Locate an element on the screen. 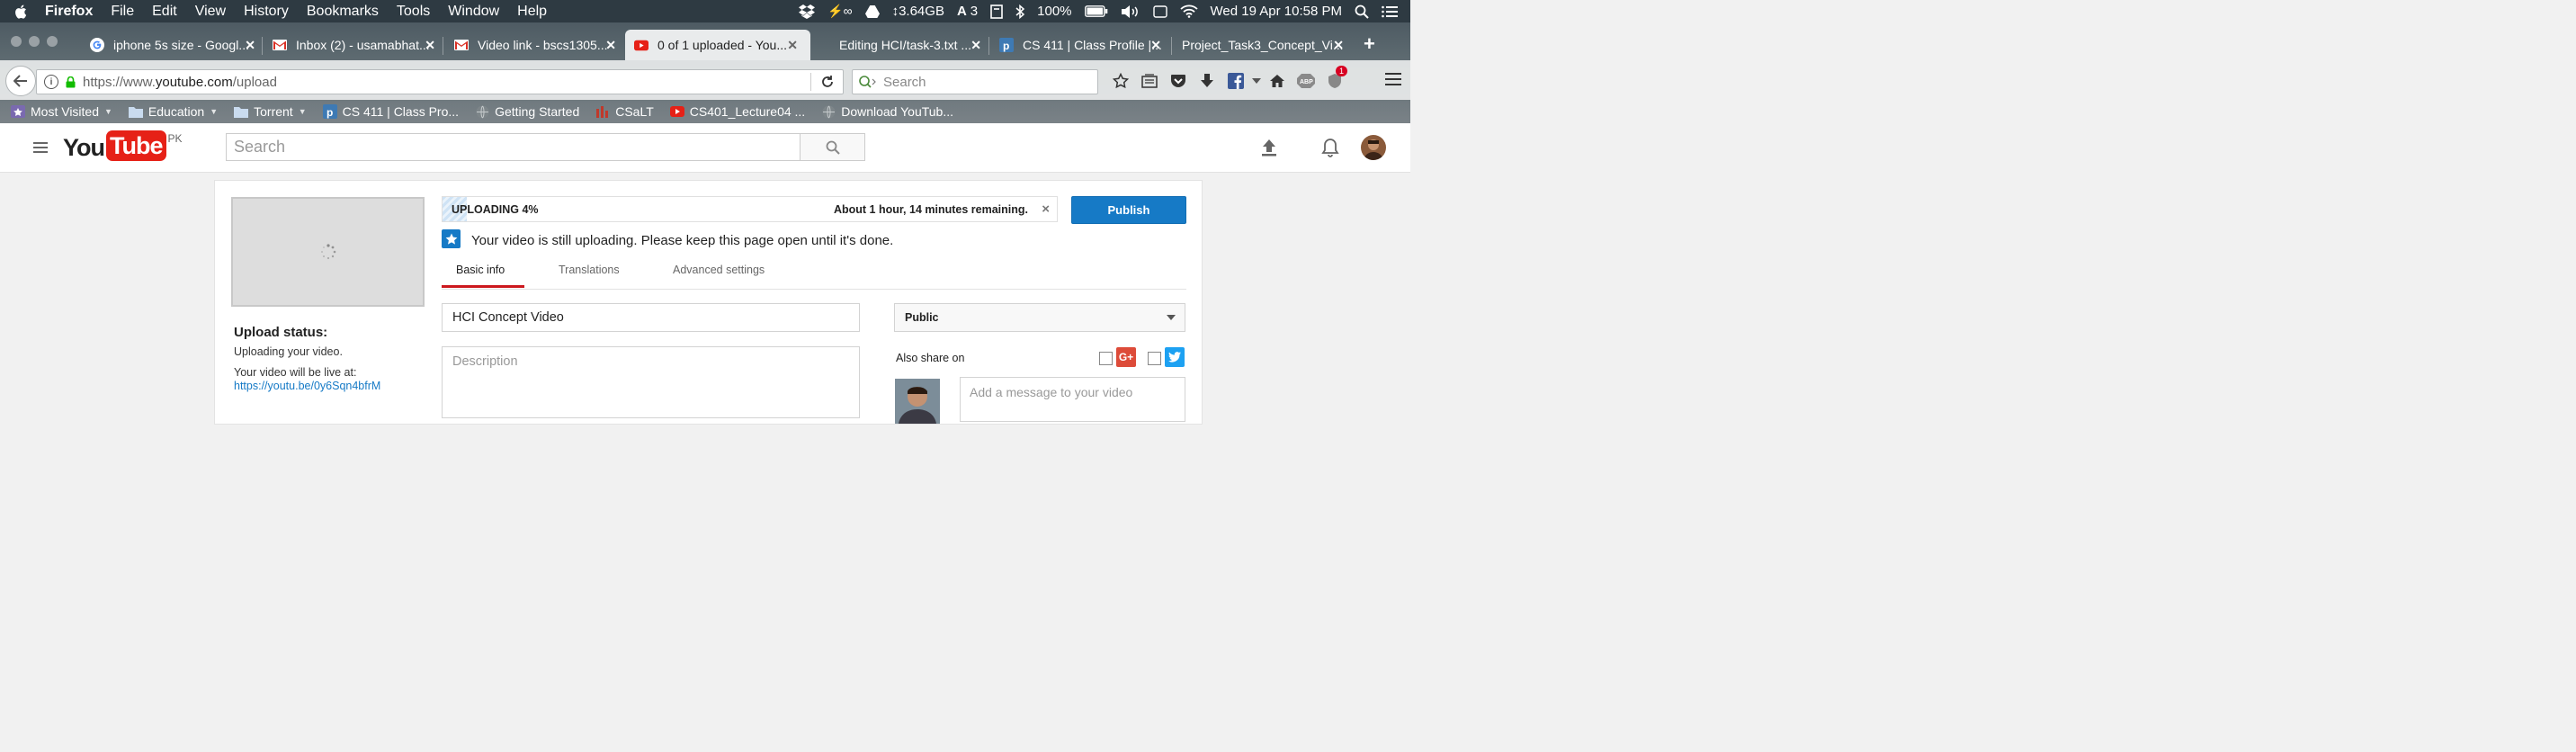  facebook-icon is located at coordinates (1235, 81).